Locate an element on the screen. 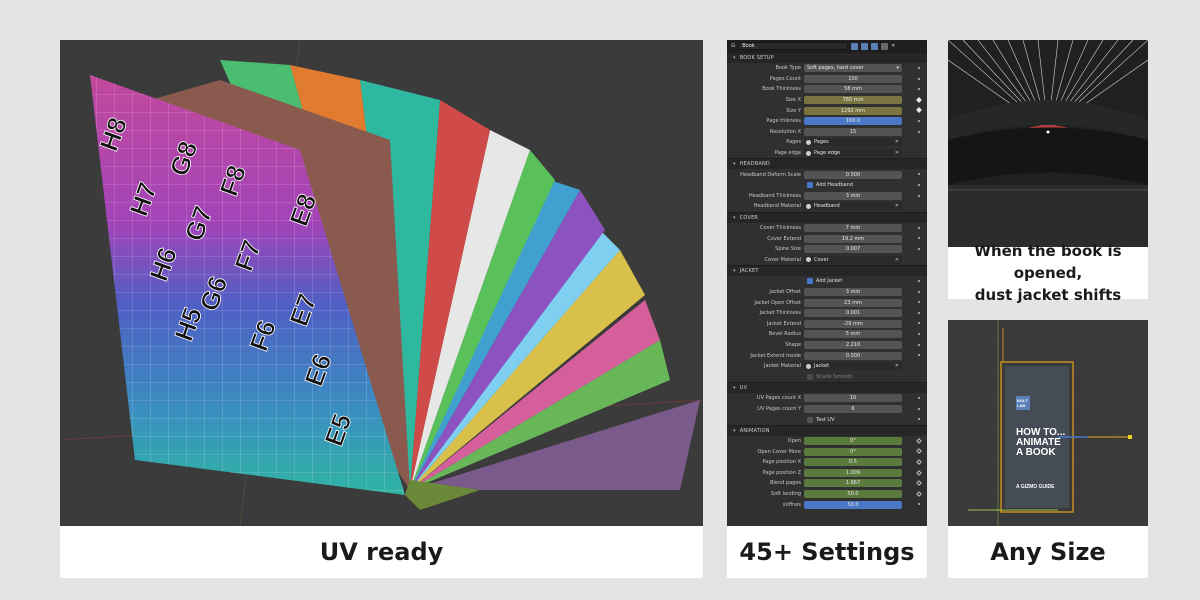 The width and height of the screenshot is (1200, 600). pages-count-field: 100 is located at coordinates (853, 78).